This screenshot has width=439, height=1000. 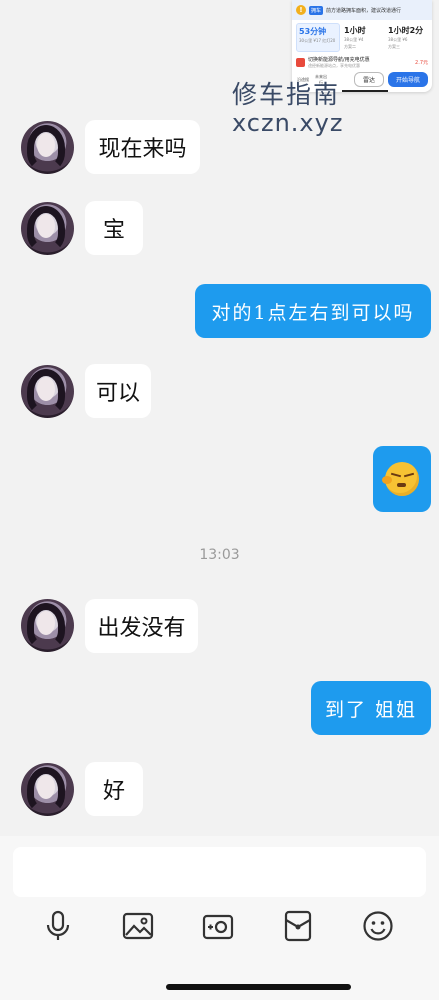 I want to click on home-indicator, so click(x=258, y=987).